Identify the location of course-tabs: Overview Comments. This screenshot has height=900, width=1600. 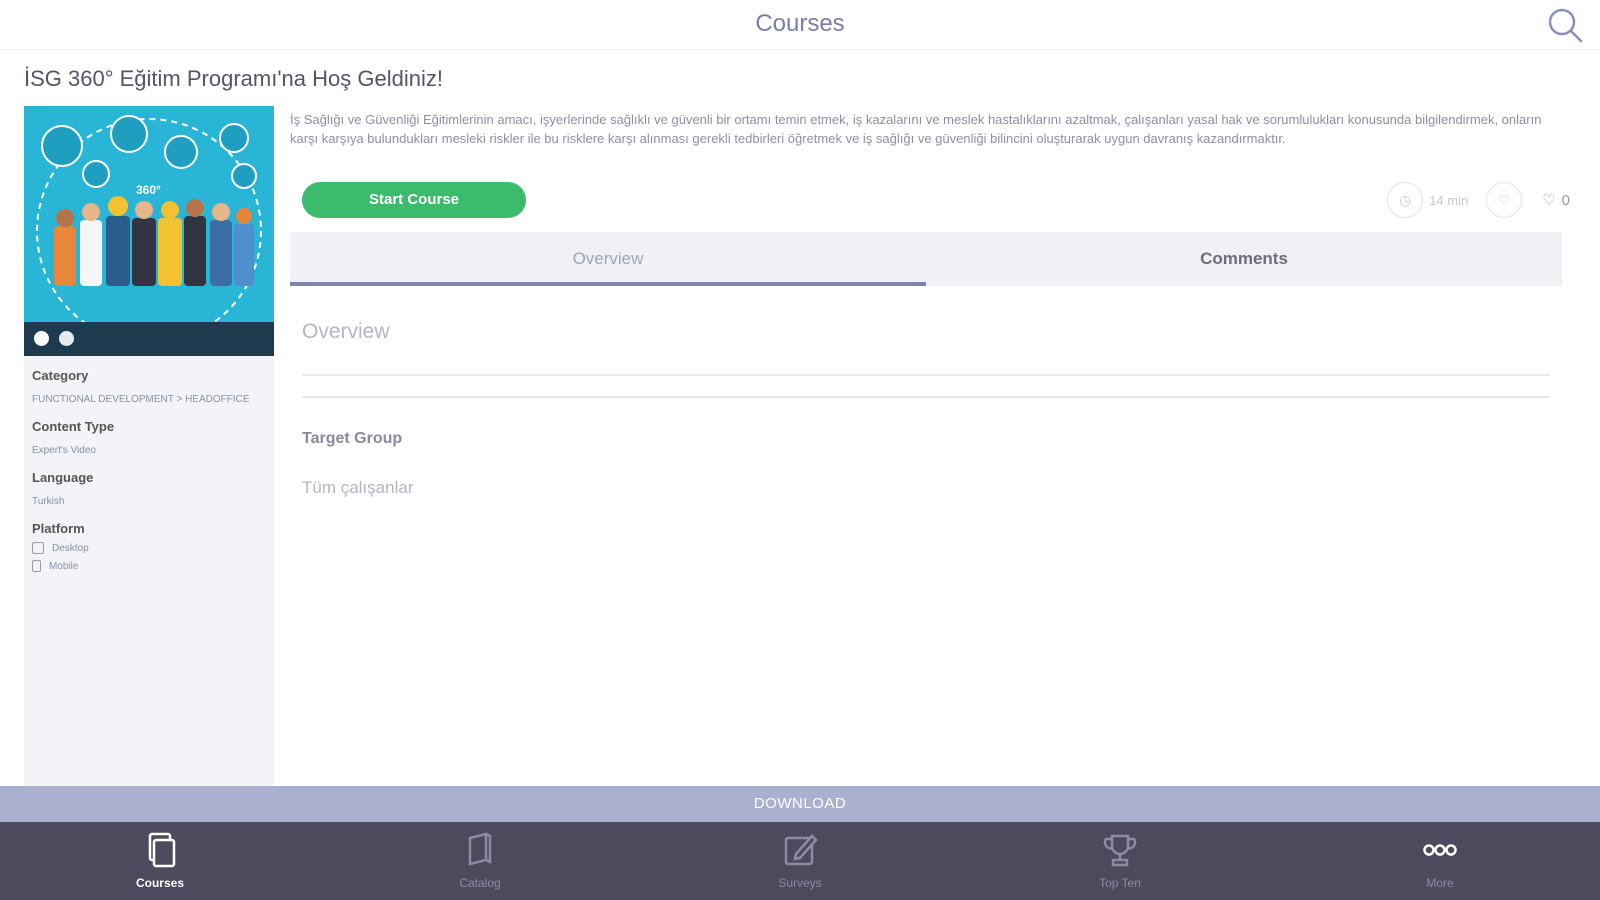
(926, 259).